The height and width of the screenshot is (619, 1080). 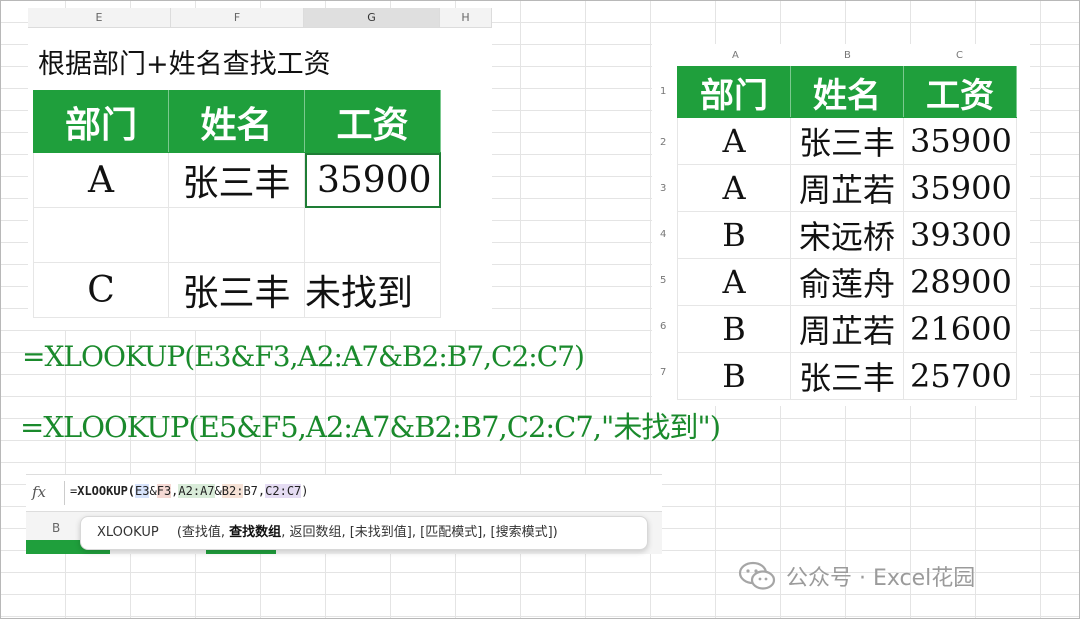 What do you see at coordinates (303, 356) in the screenshot?
I see `formula-text-1: =XLOOKUP(E3&F3,A2:A7&B2:B7,C2:C7)` at bounding box center [303, 356].